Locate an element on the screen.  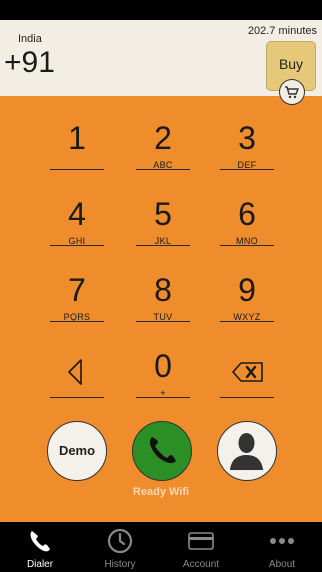
clock-icon is located at coordinates (120, 541).